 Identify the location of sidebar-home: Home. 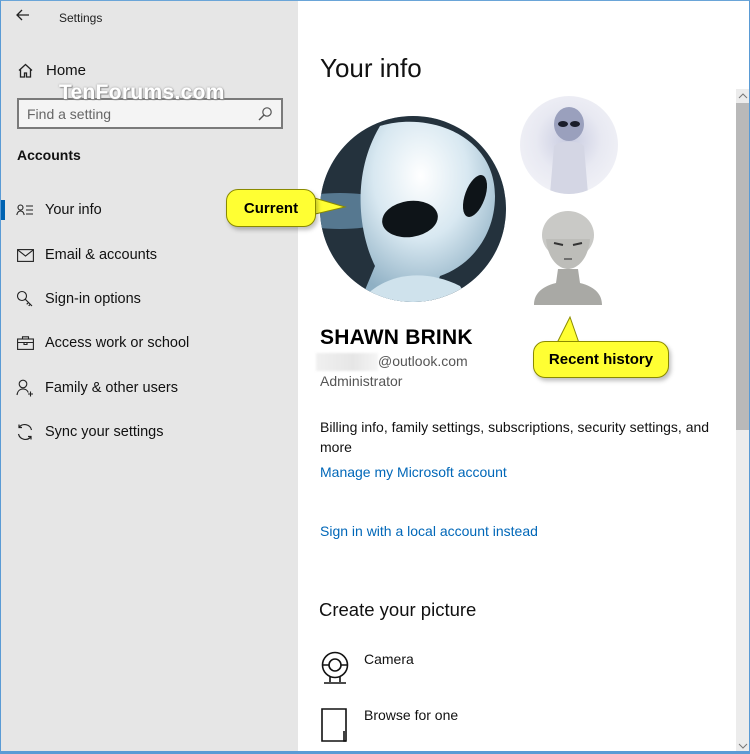
(51, 70).